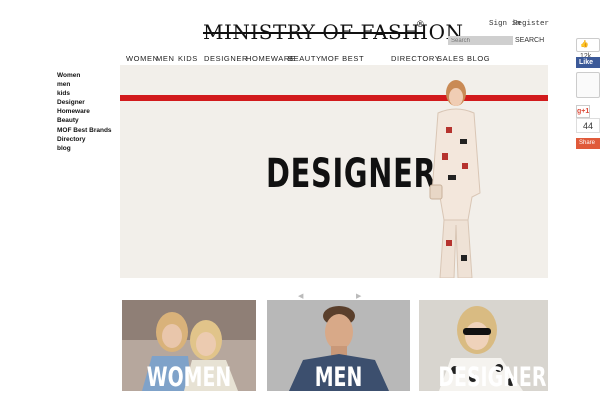  Describe the element at coordinates (84, 75) in the screenshot. I see `sidebar-item-women: Women` at that location.